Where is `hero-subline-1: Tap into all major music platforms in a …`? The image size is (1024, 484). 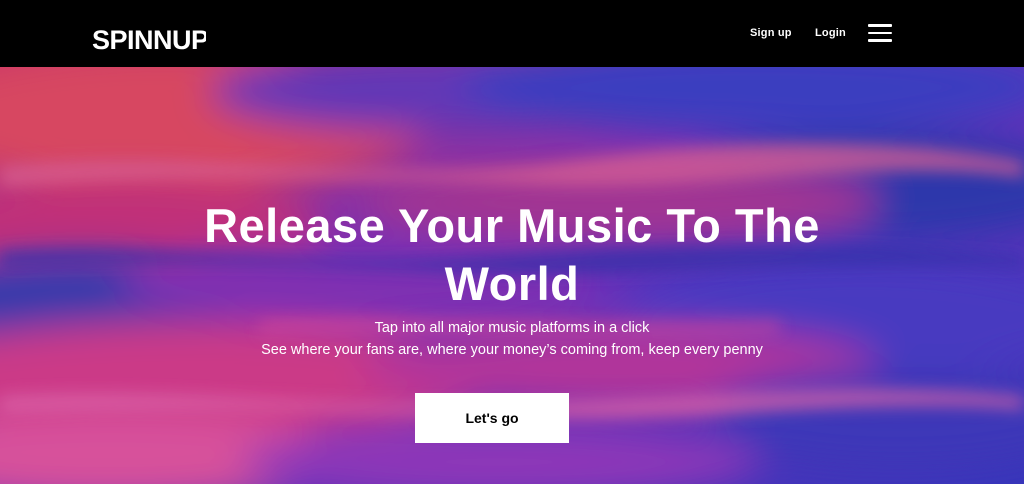
hero-subline-1: Tap into all major music platforms in a … is located at coordinates (512, 328).